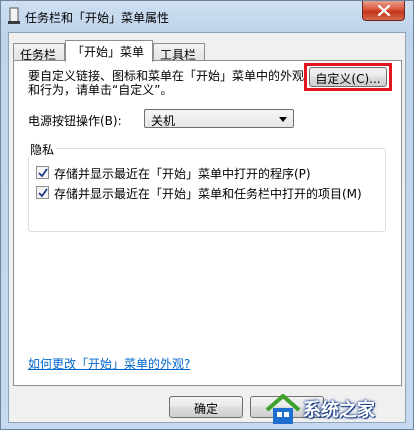 The image size is (414, 430). What do you see at coordinates (109, 51) in the screenshot?
I see `tab-start-menu: 「开始」菜单` at bounding box center [109, 51].